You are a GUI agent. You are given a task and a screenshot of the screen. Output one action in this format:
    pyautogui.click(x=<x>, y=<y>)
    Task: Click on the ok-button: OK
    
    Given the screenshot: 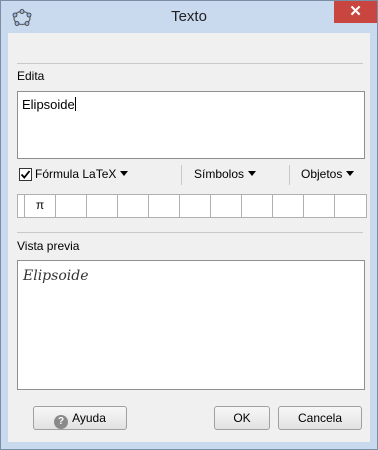 What is the action you would take?
    pyautogui.click(x=242, y=418)
    